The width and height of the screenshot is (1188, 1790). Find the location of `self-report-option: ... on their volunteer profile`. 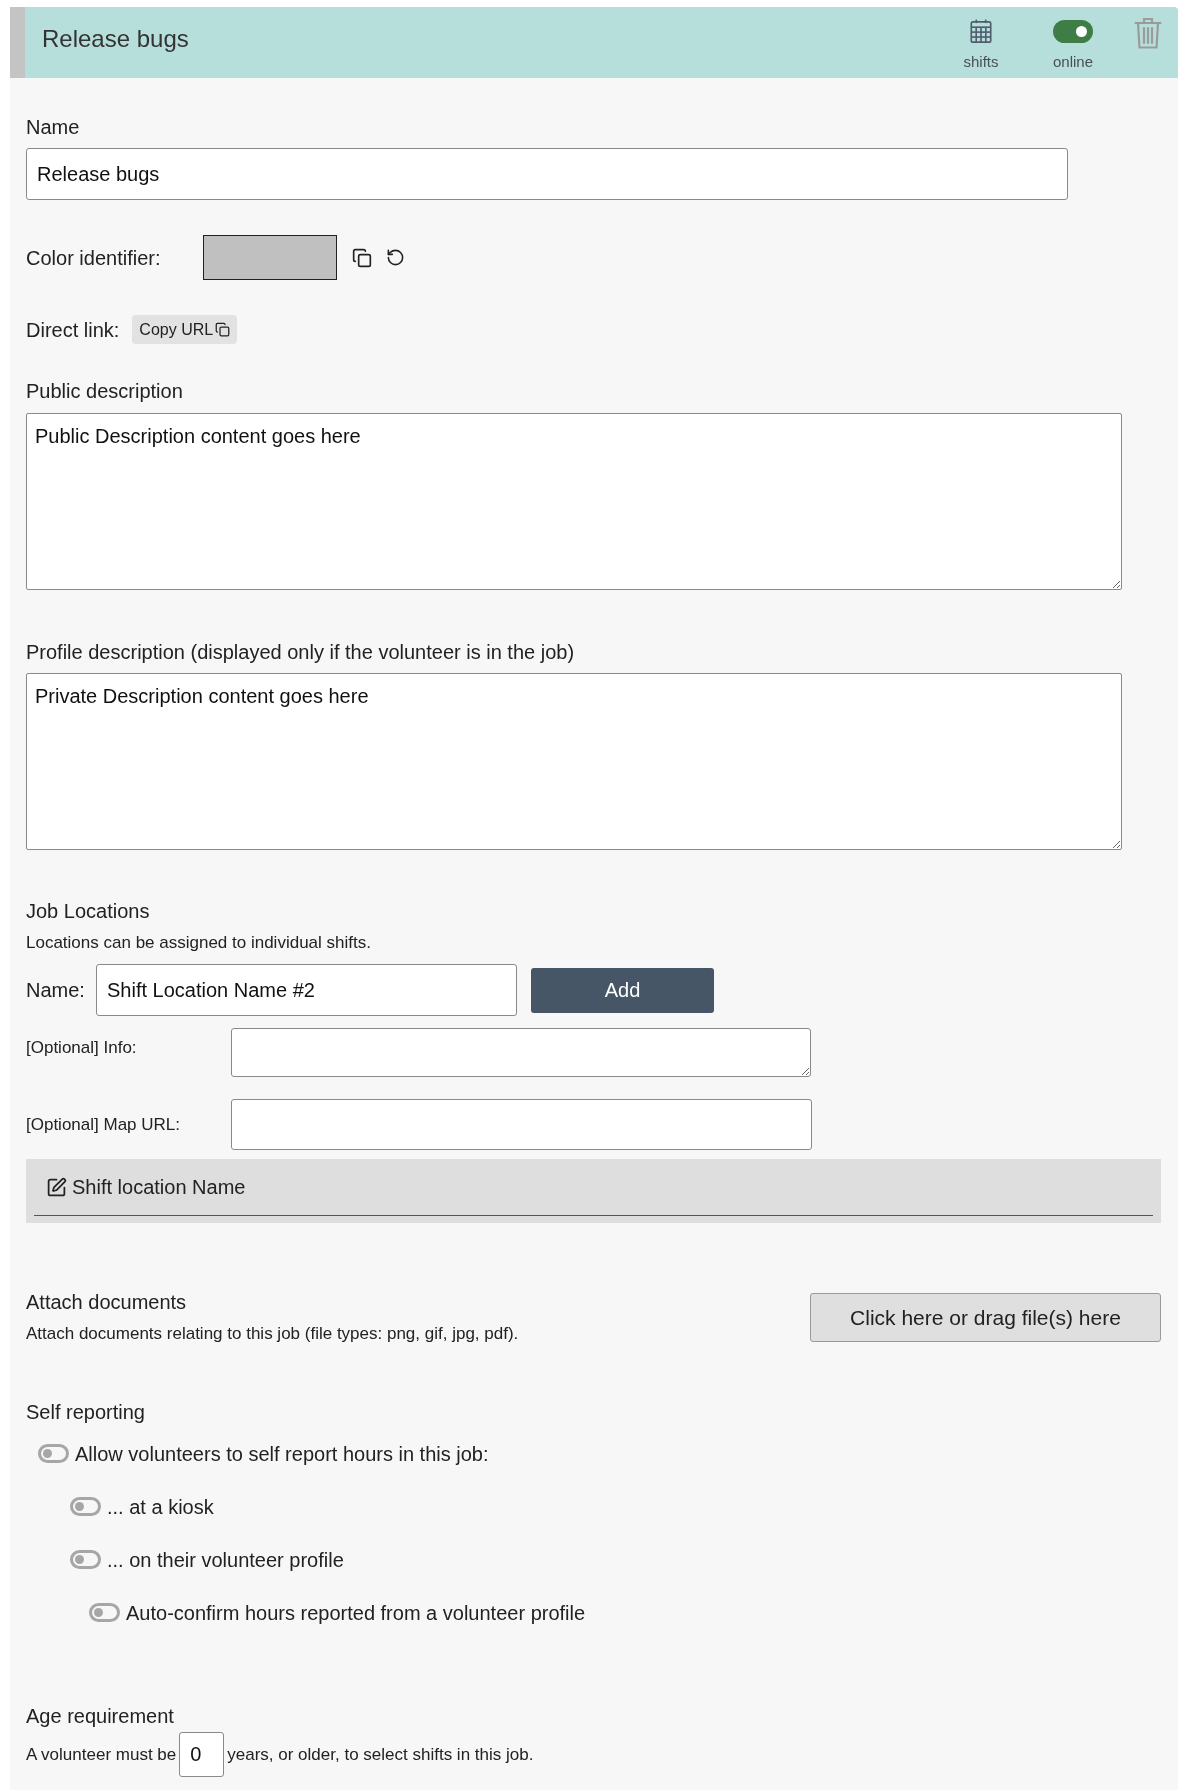

self-report-option: ... on their volunteer profile is located at coordinates (225, 1559).